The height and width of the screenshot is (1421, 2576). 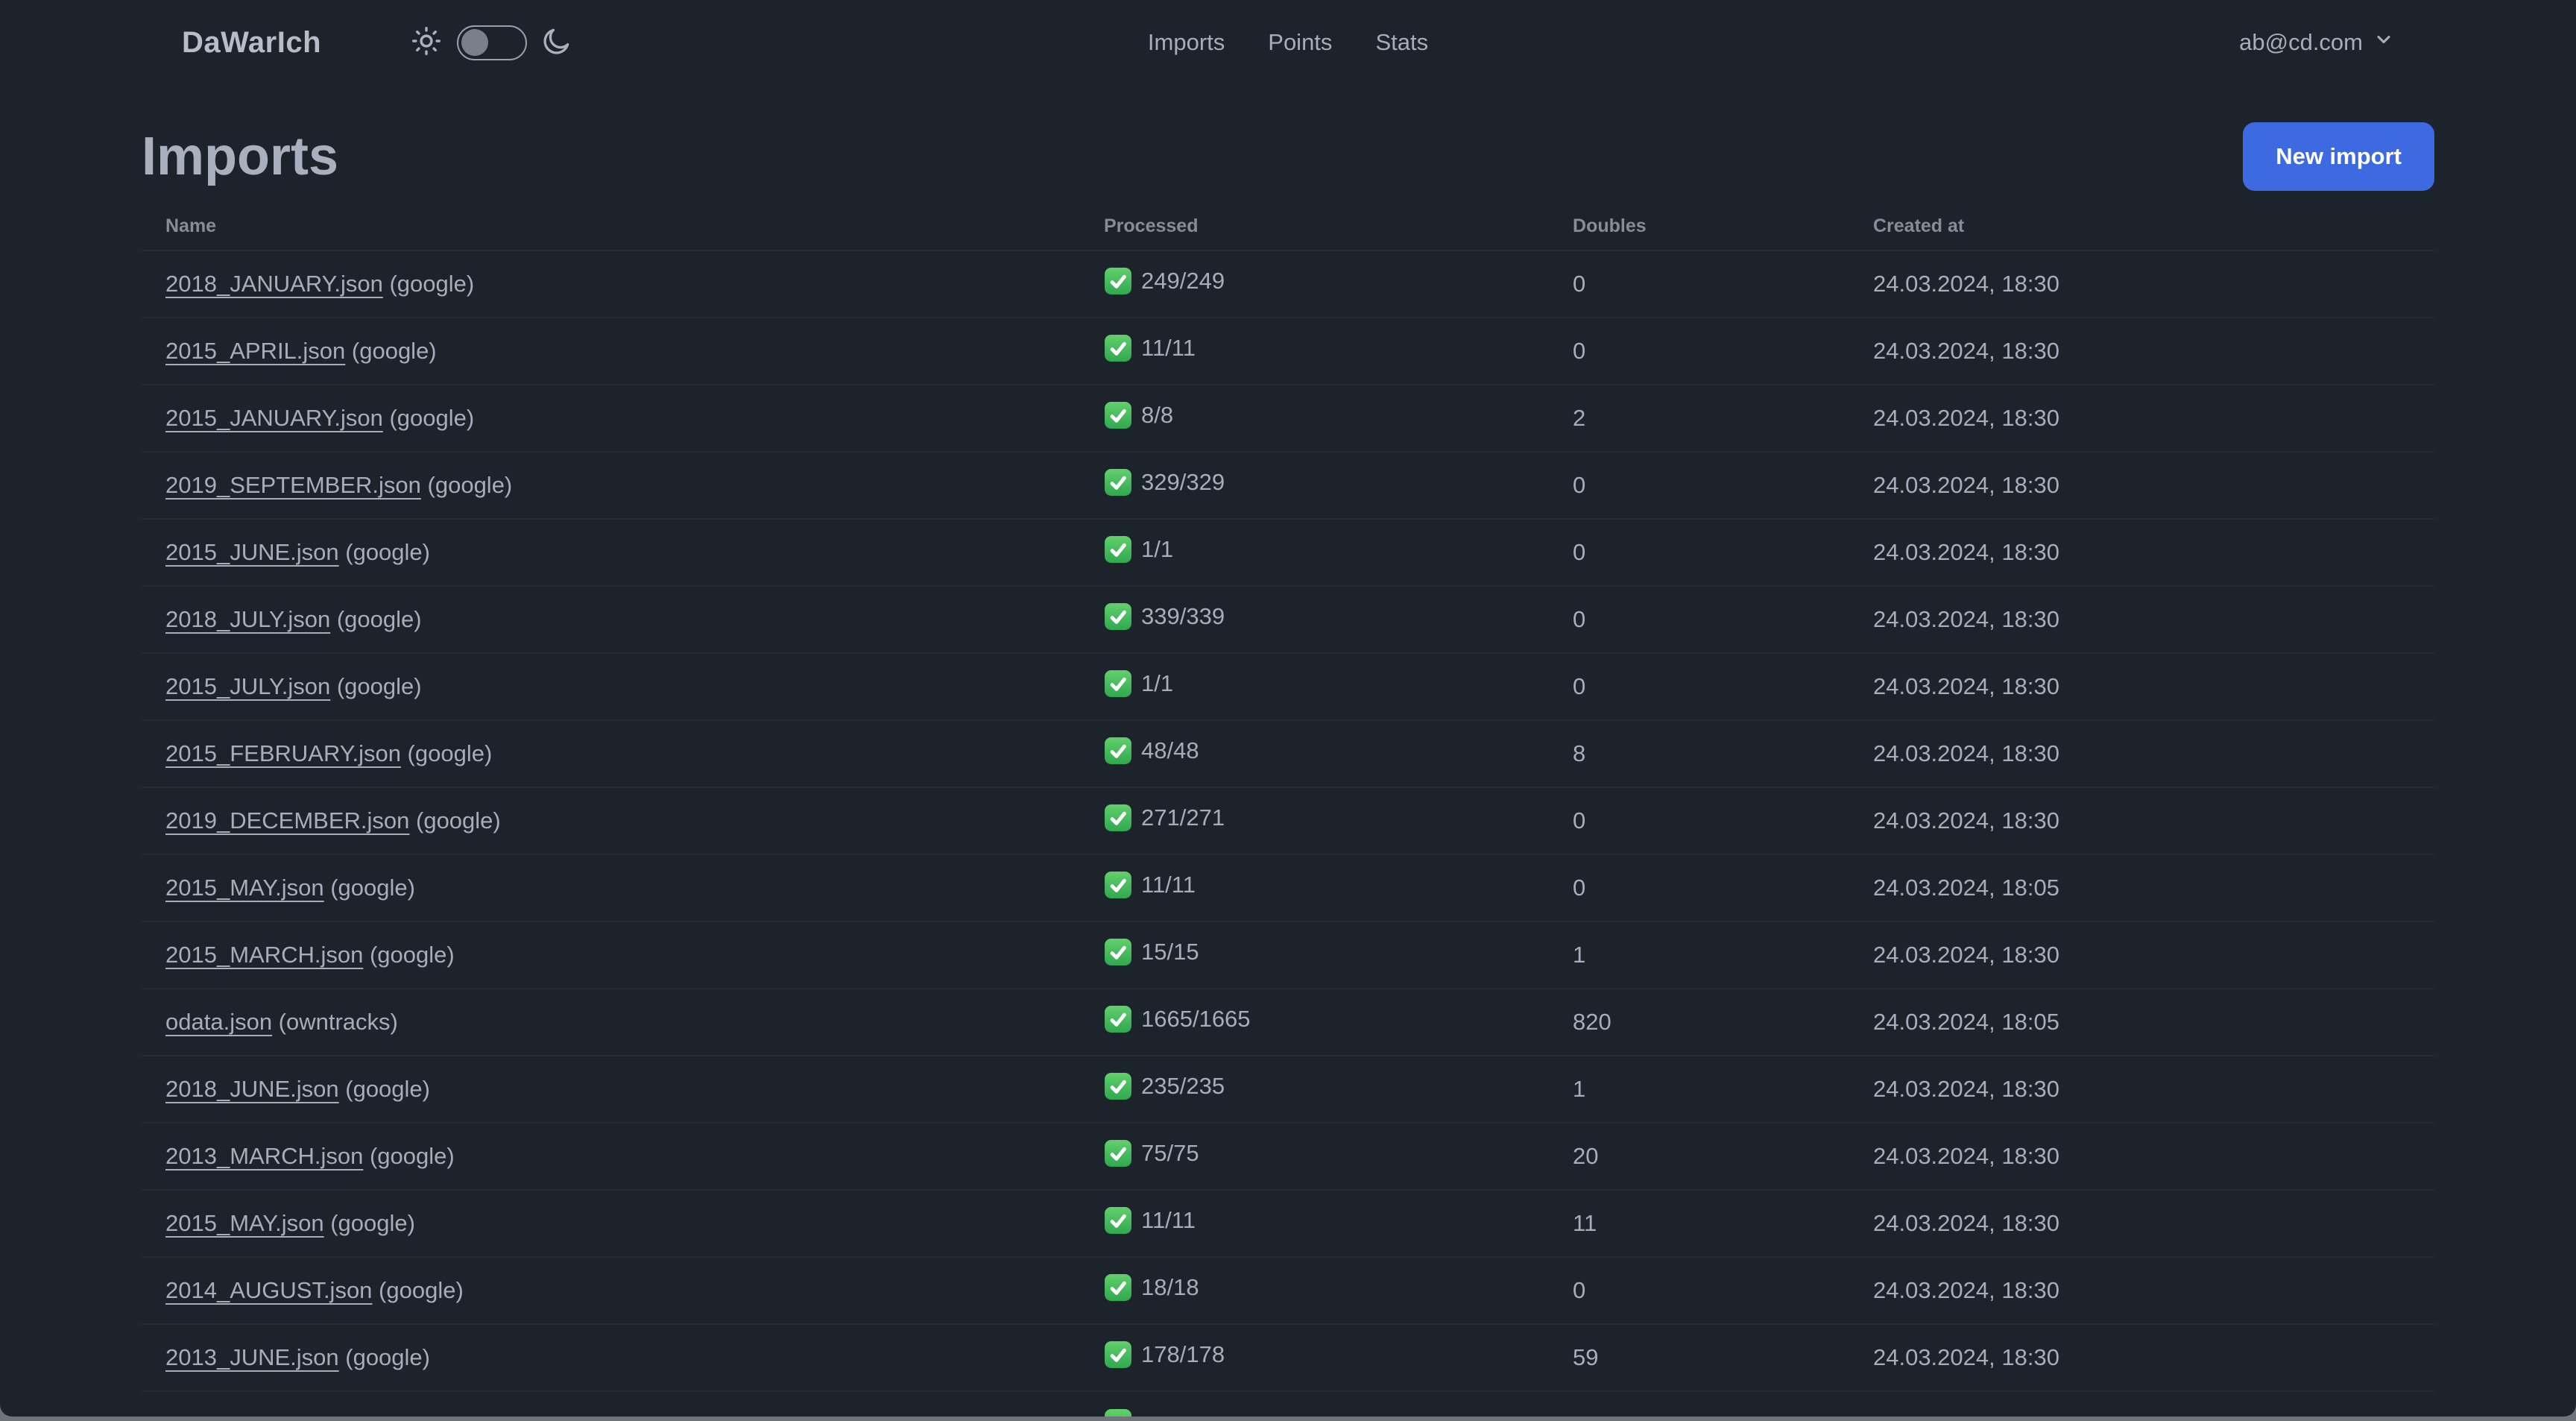 I want to click on import-file-link: odata.json, so click(x=218, y=1022).